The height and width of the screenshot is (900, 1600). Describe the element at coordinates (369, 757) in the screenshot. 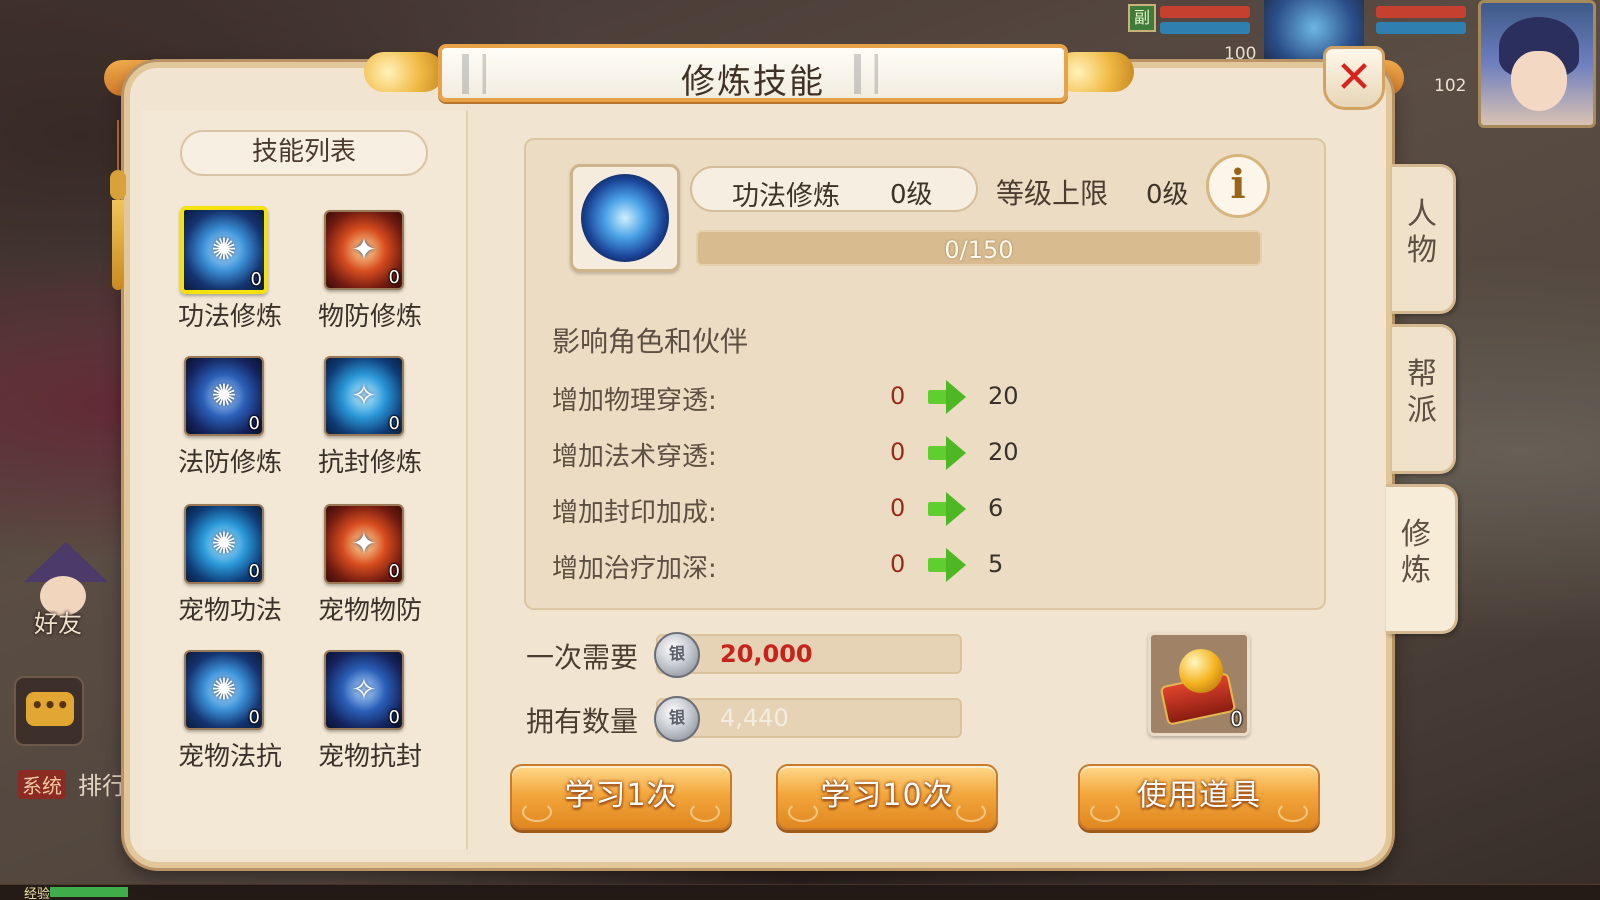

I see `skill-name: 宠物抗封` at that location.